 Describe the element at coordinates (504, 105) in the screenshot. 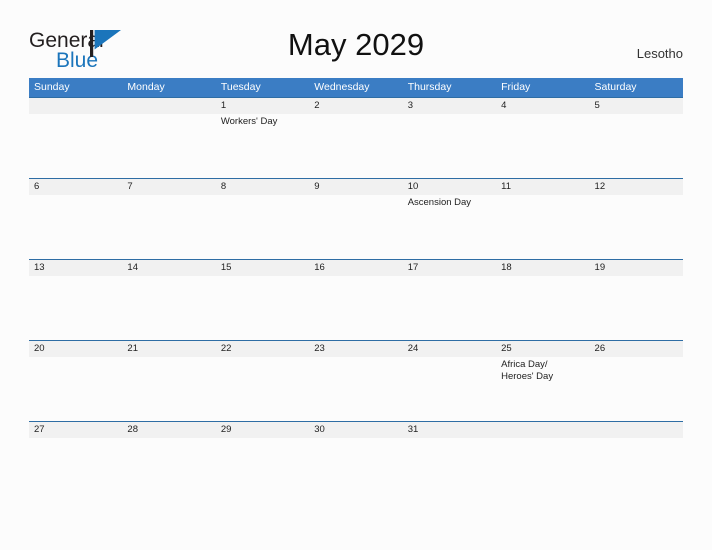

I see `day-number: 4` at that location.